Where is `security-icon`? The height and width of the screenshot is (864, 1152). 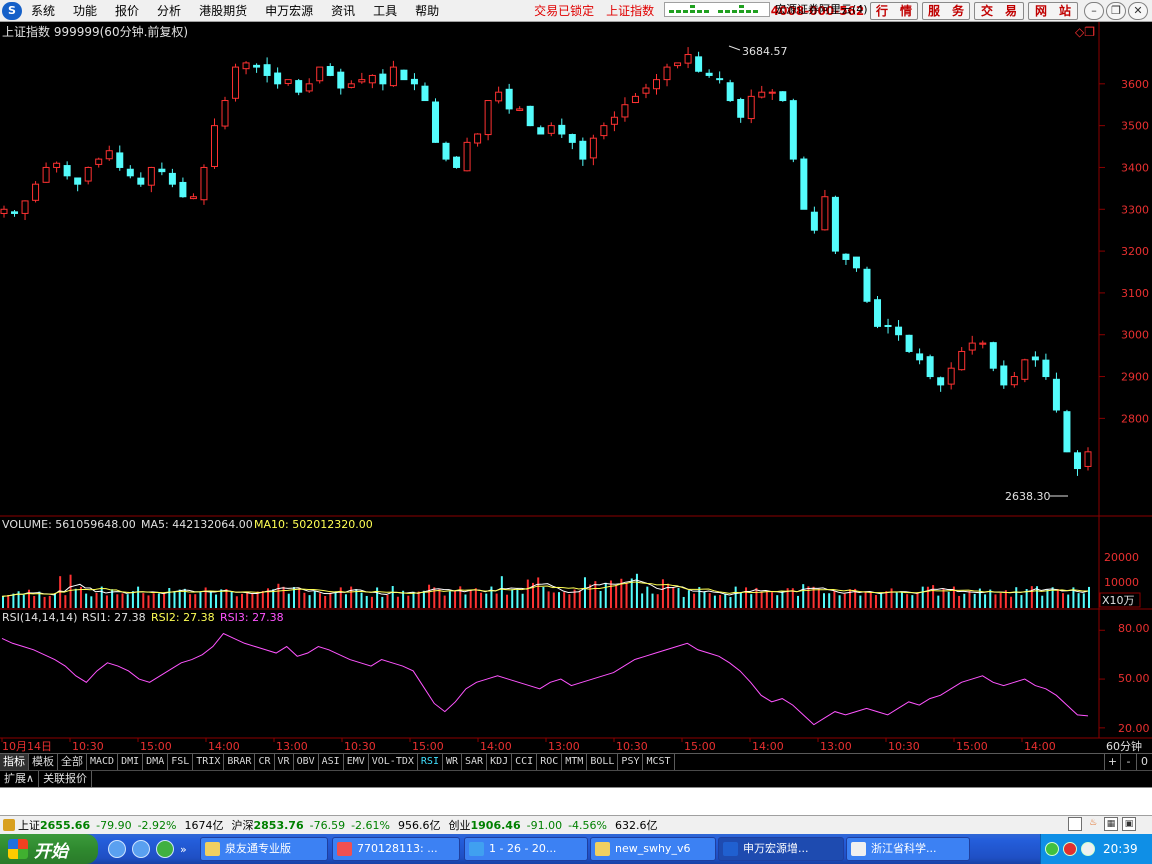
security-icon is located at coordinates (1070, 849).